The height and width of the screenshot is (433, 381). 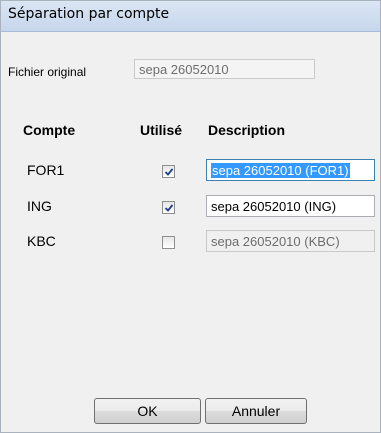 What do you see at coordinates (49, 130) in the screenshot?
I see `column-header-account: Compte` at bounding box center [49, 130].